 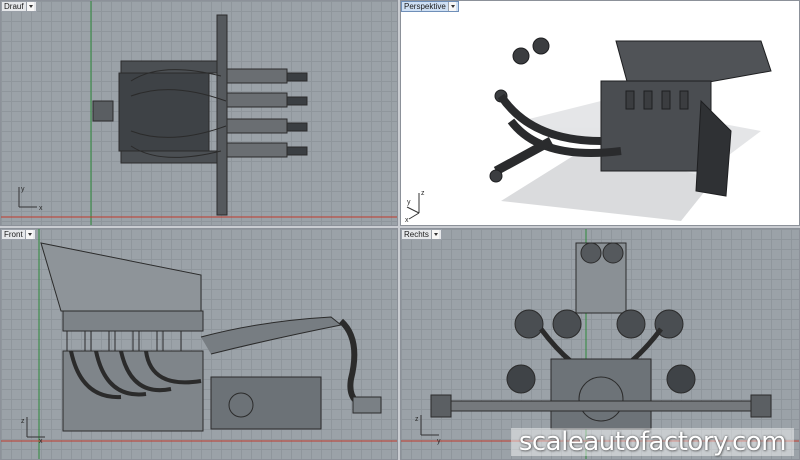 I want to click on viewport-label: Perspektive, so click(x=425, y=6).